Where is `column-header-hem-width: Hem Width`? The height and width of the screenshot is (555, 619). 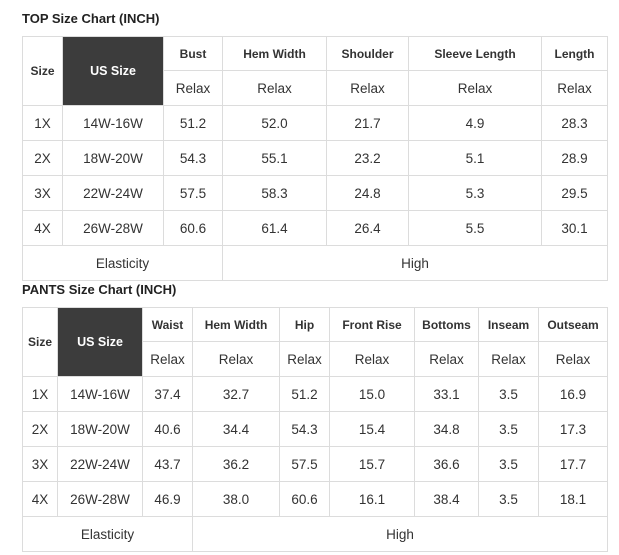
column-header-hem-width: Hem Width is located at coordinates (236, 324).